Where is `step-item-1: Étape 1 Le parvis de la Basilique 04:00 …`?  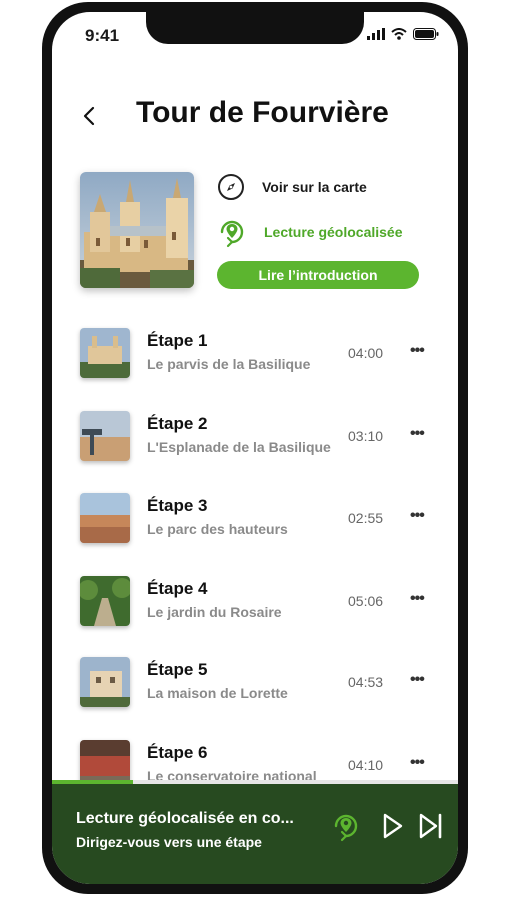 step-item-1: Étape 1 Le parvis de la Basilique 04:00 … is located at coordinates (260, 355).